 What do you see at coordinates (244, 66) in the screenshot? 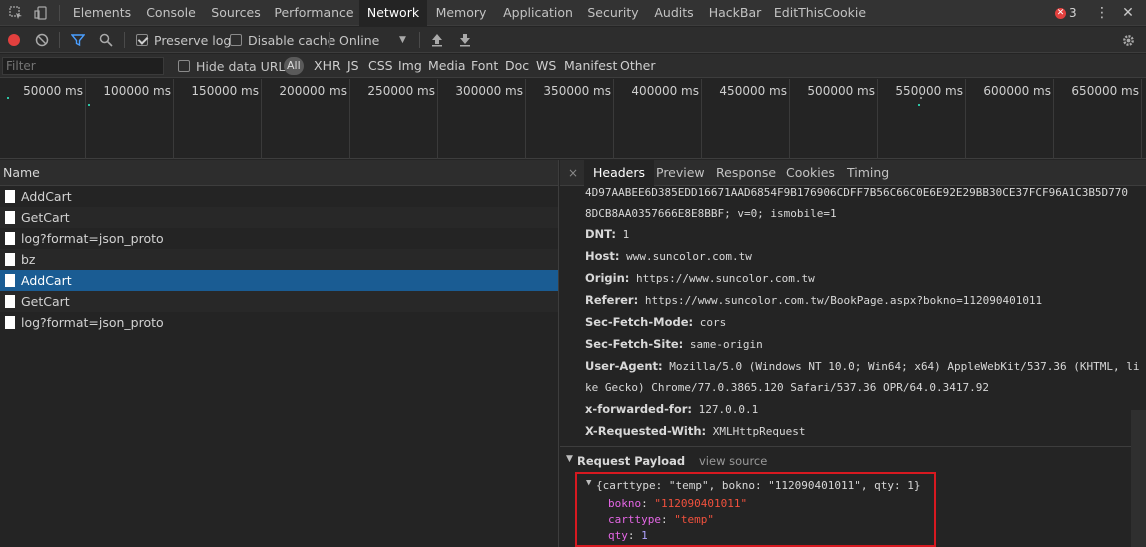
I see `hide-data-urls-label: Hide data URLs` at bounding box center [244, 66].